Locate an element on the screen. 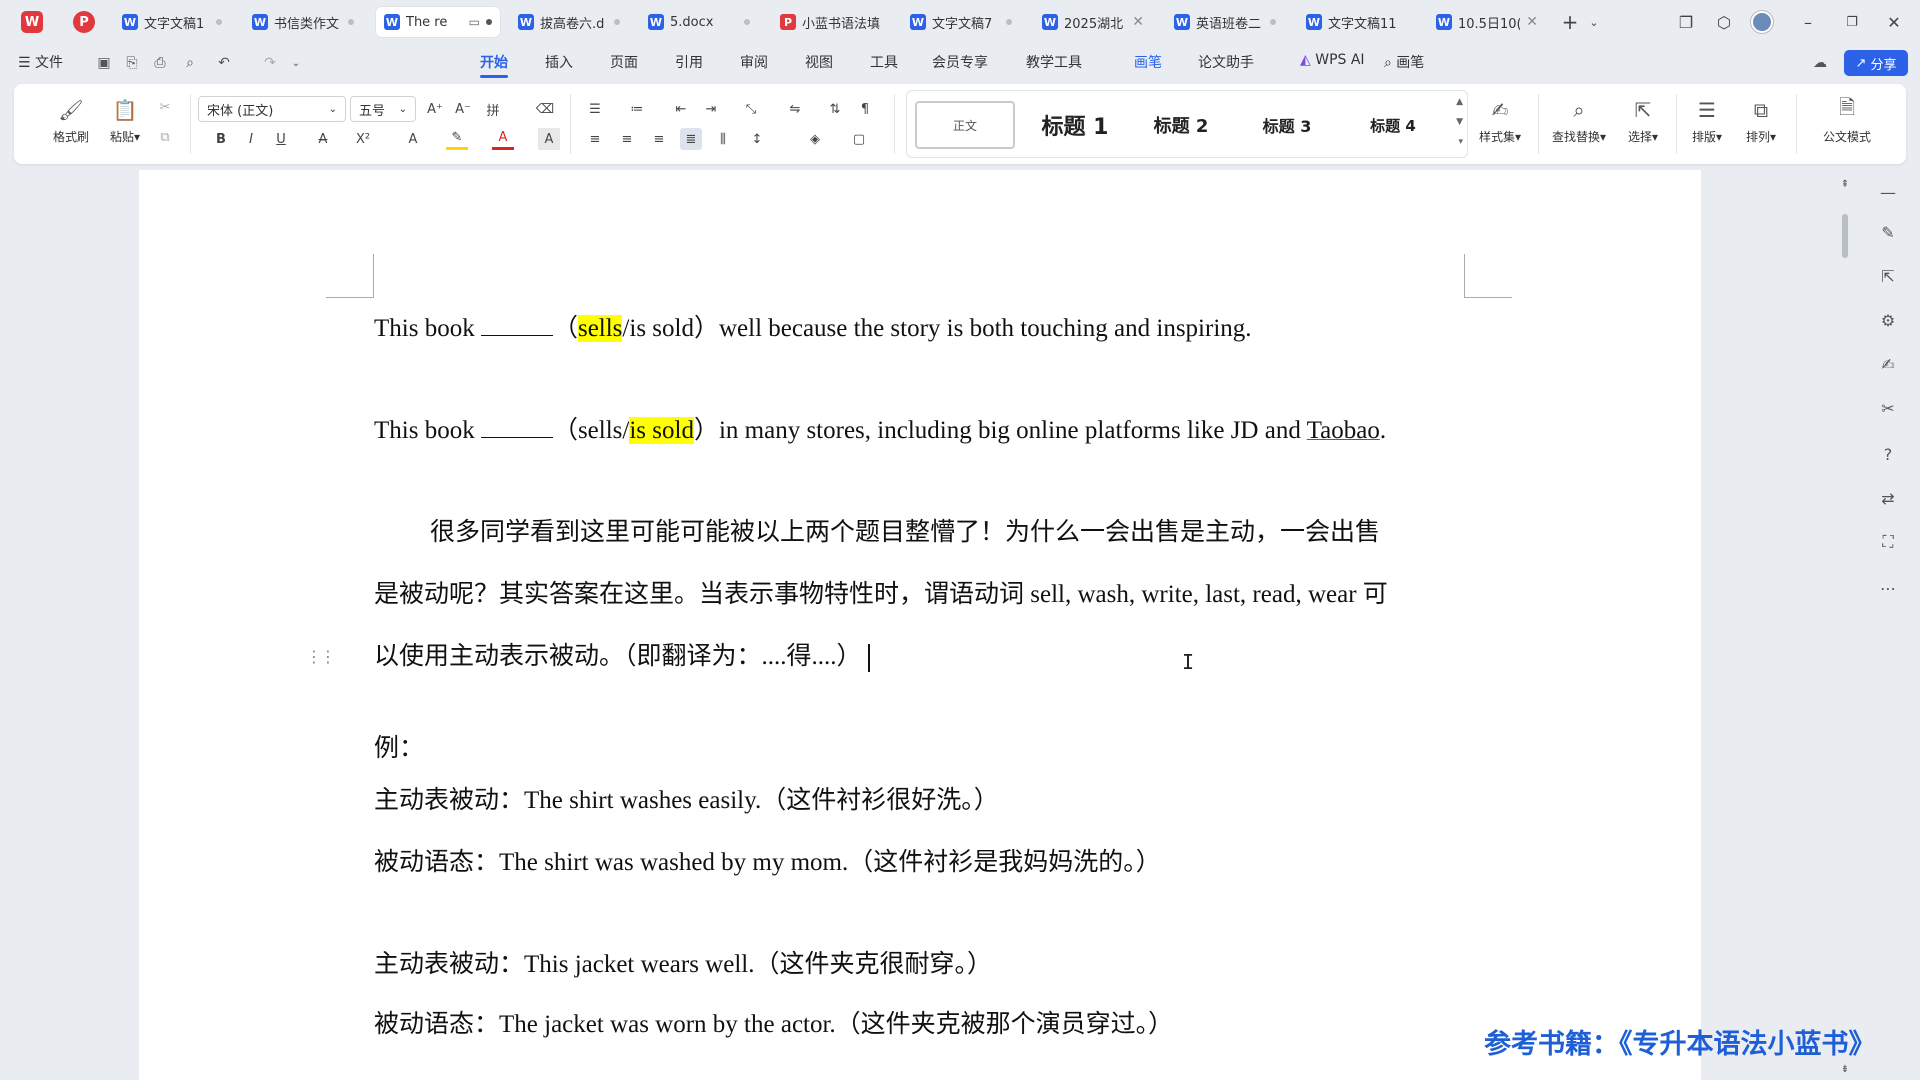 This screenshot has width=1920, height=1080. chinese-layout-icon: ⇋ is located at coordinates (795, 109).